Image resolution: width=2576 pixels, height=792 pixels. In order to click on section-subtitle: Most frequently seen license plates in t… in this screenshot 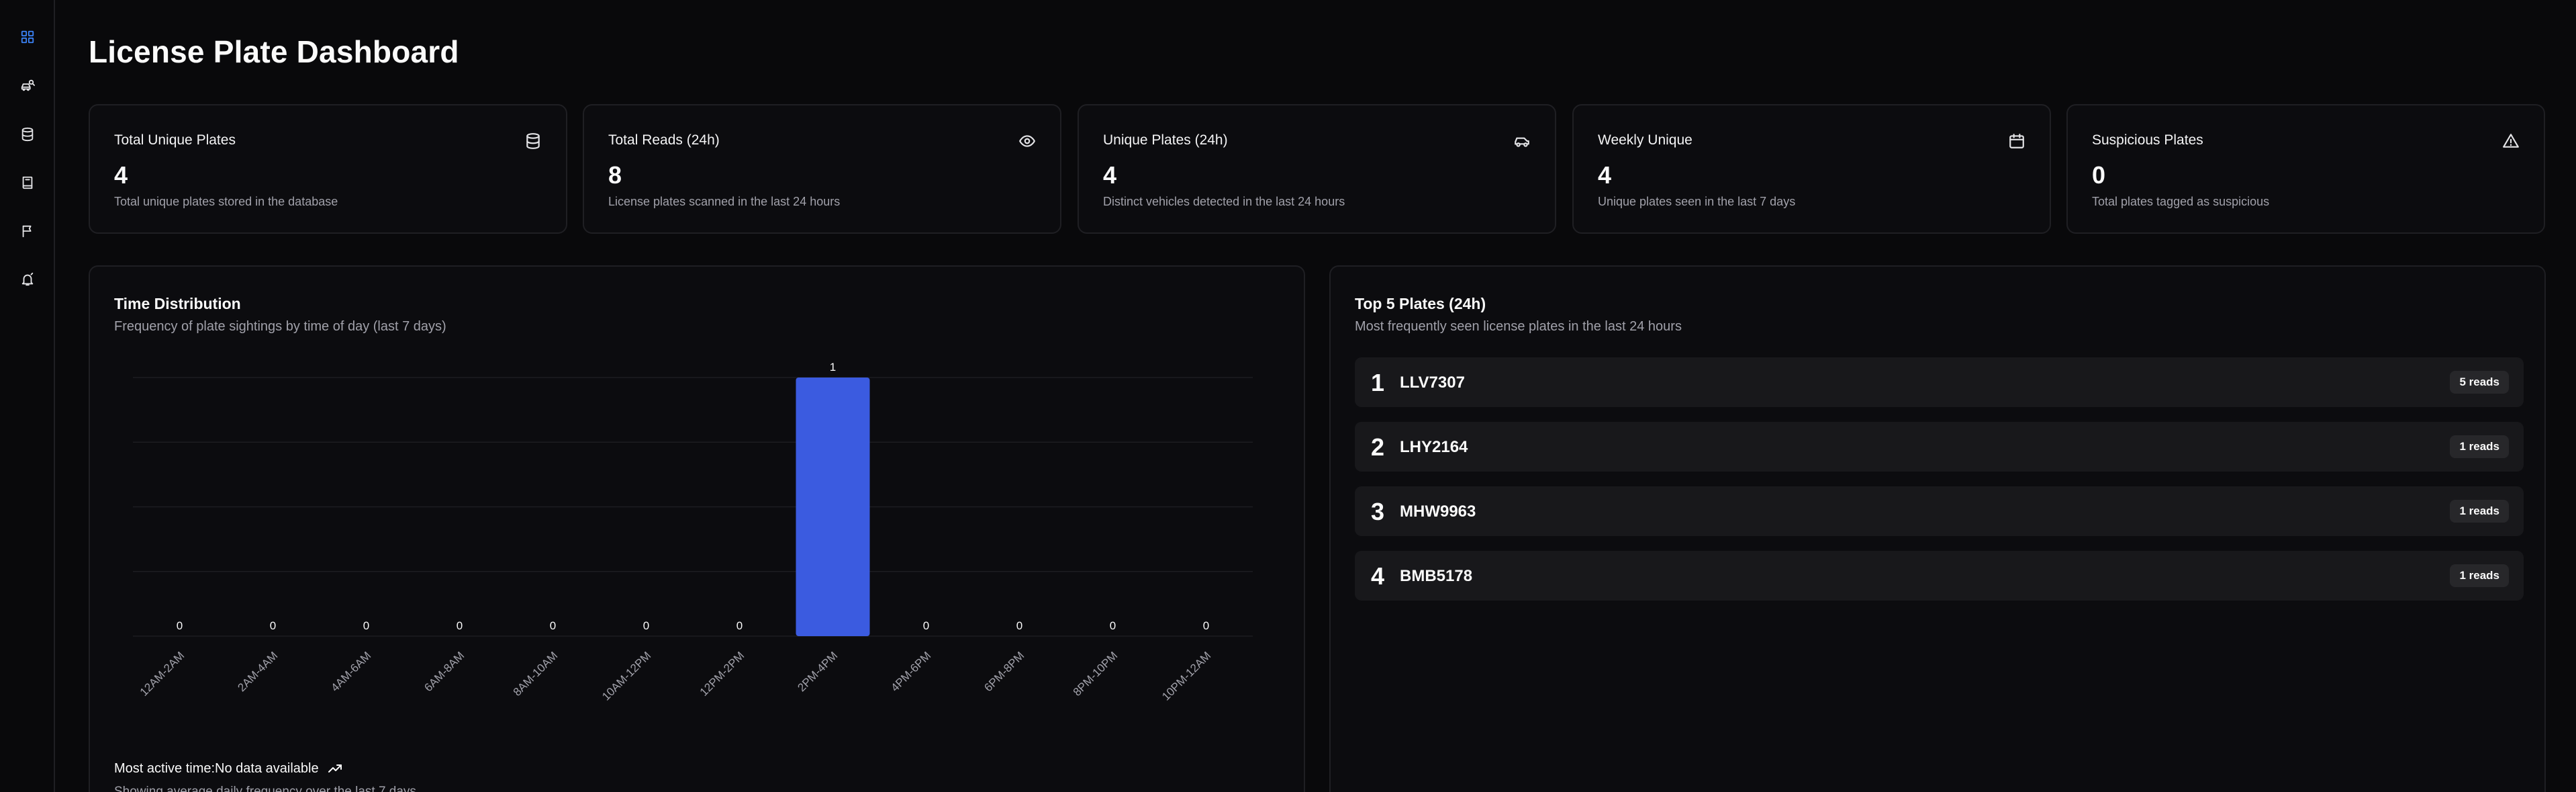, I will do `click(1518, 326)`.